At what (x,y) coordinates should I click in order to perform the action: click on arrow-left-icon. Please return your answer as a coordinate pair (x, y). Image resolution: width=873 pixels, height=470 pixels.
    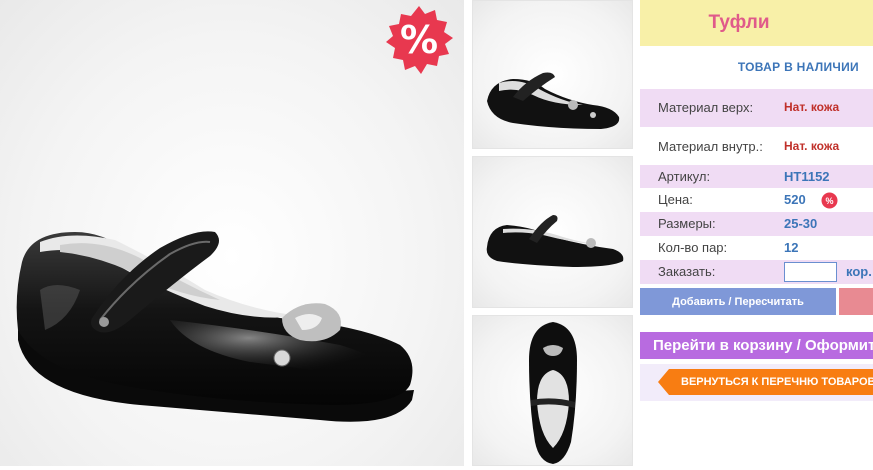
    Looking at the image, I should click on (663, 382).